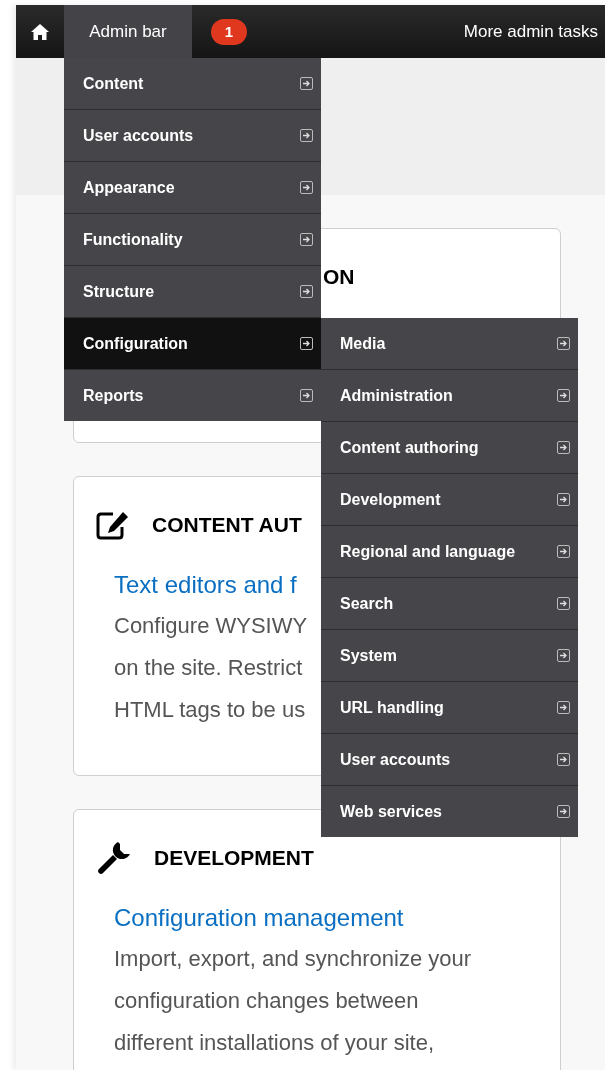 Image resolution: width=605 pixels, height=1070 pixels. Describe the element at coordinates (449, 656) in the screenshot. I see `menu-item: System` at that location.